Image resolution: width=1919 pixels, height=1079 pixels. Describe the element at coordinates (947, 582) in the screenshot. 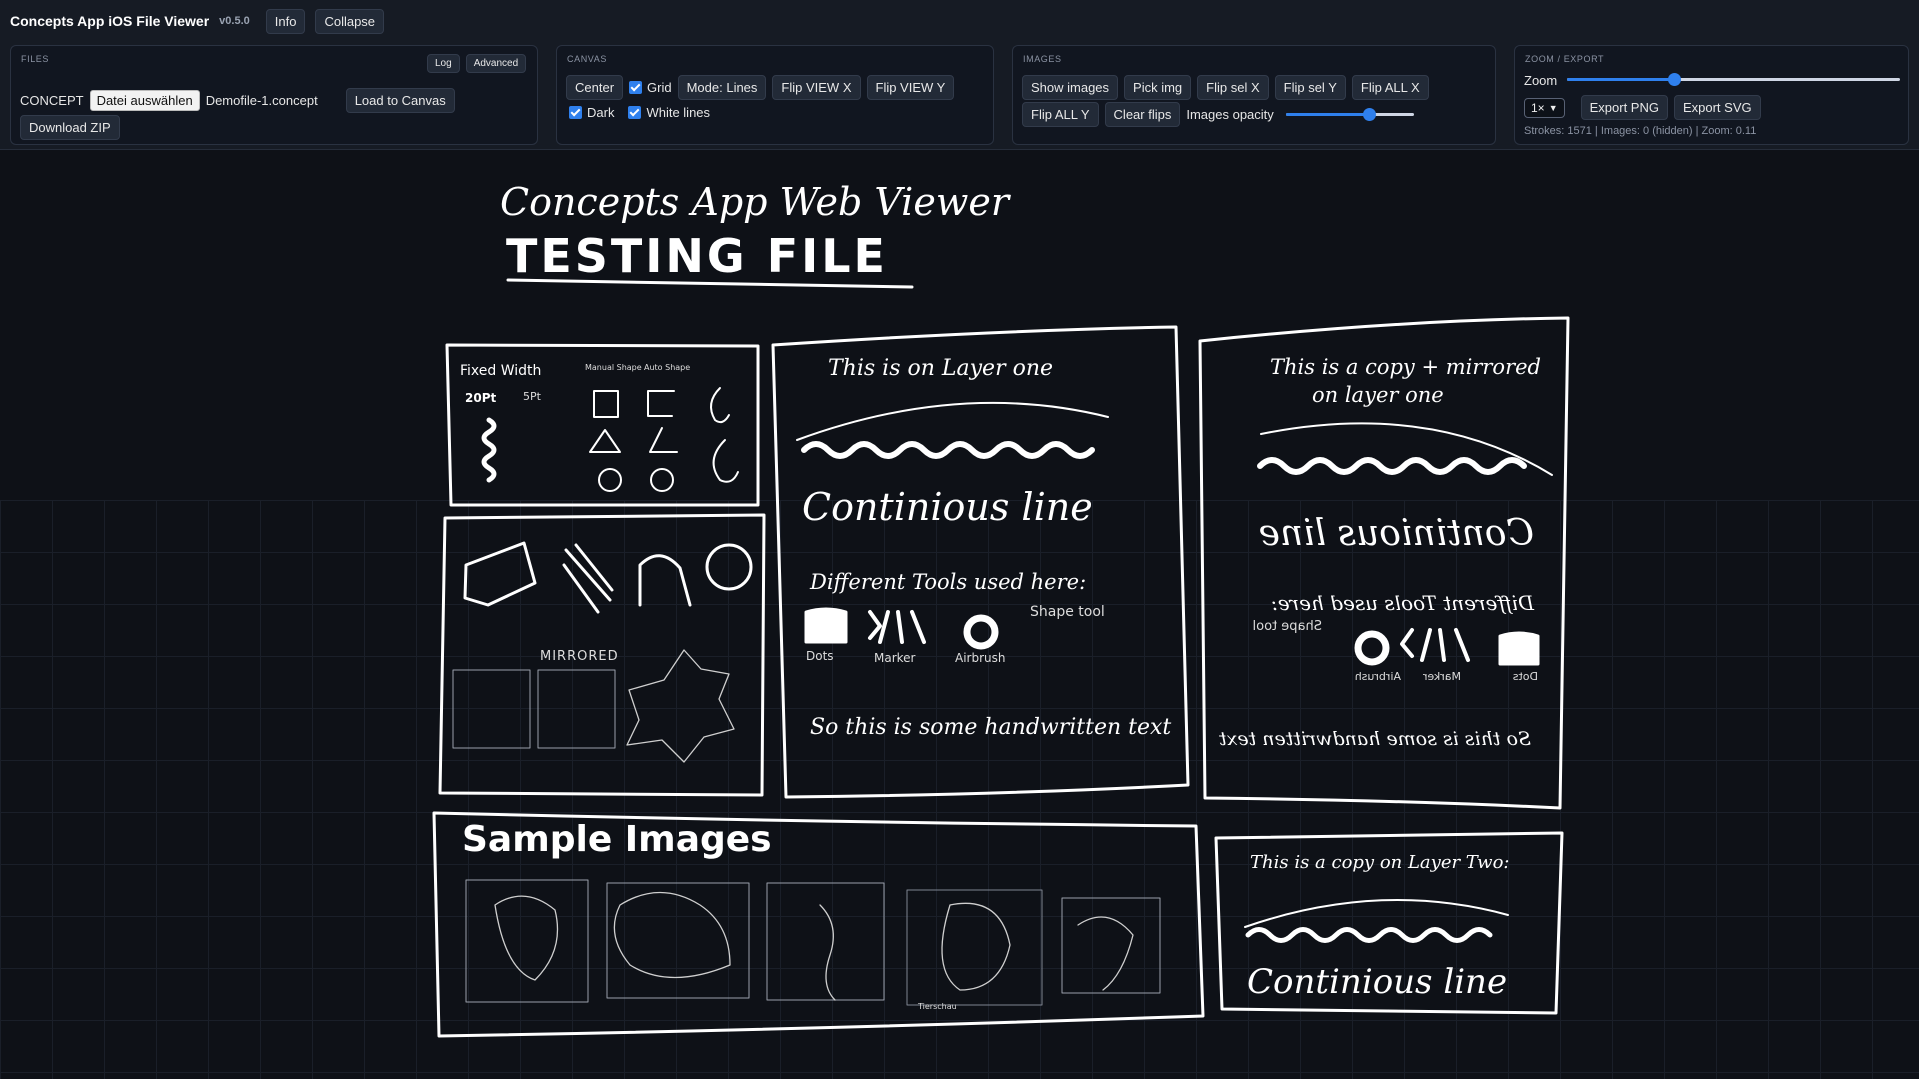

I see `different-tools-text: Different Tools used here:` at that location.